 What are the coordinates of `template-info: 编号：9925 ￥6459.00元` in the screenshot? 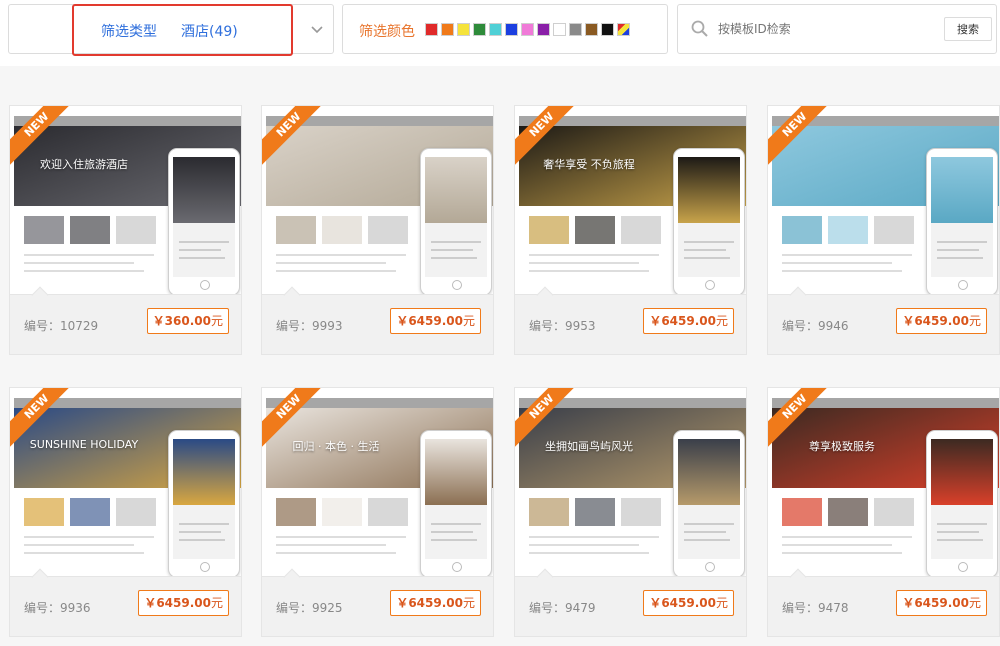 It's located at (377, 602).